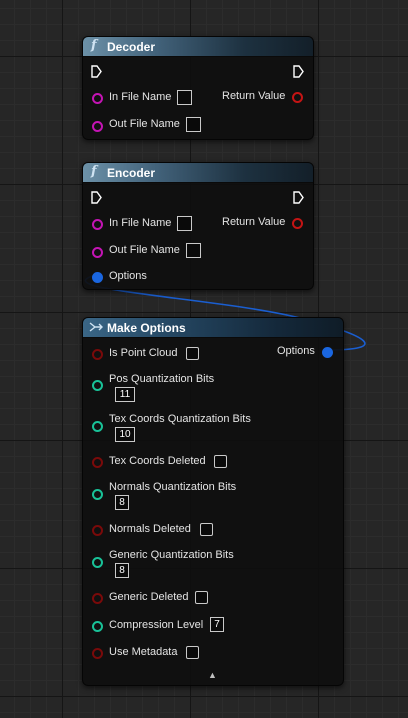  What do you see at coordinates (97, 562) in the screenshot?
I see `generic-quantization-bits-pin` at bounding box center [97, 562].